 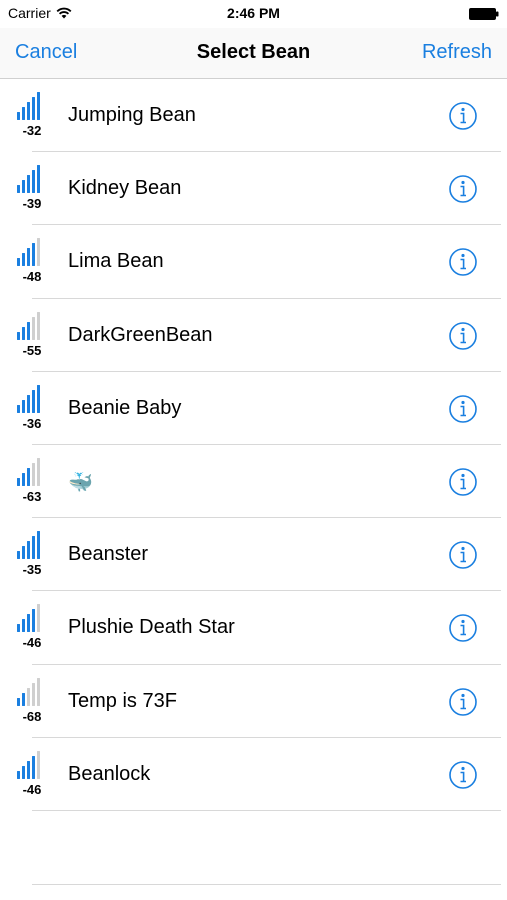 I want to click on bean-name: Temp is 73F, so click(x=122, y=700).